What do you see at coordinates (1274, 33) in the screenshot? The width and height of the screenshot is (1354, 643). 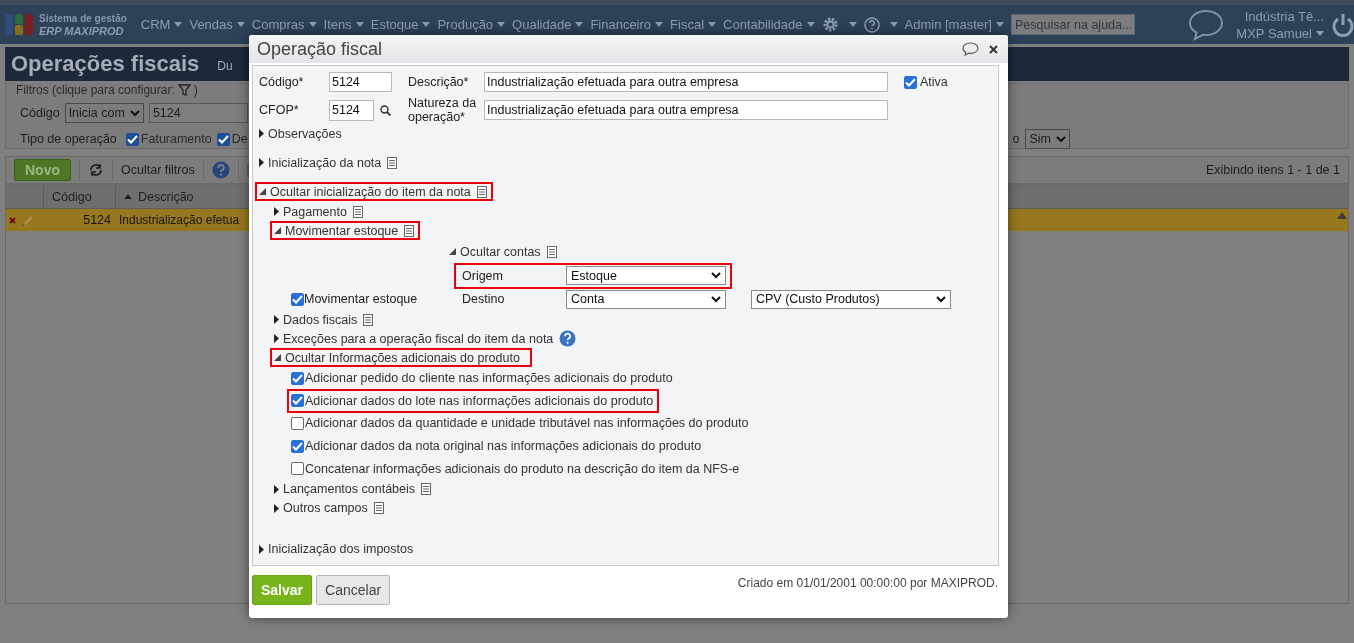 I see `user-name: MXP Samuel` at bounding box center [1274, 33].